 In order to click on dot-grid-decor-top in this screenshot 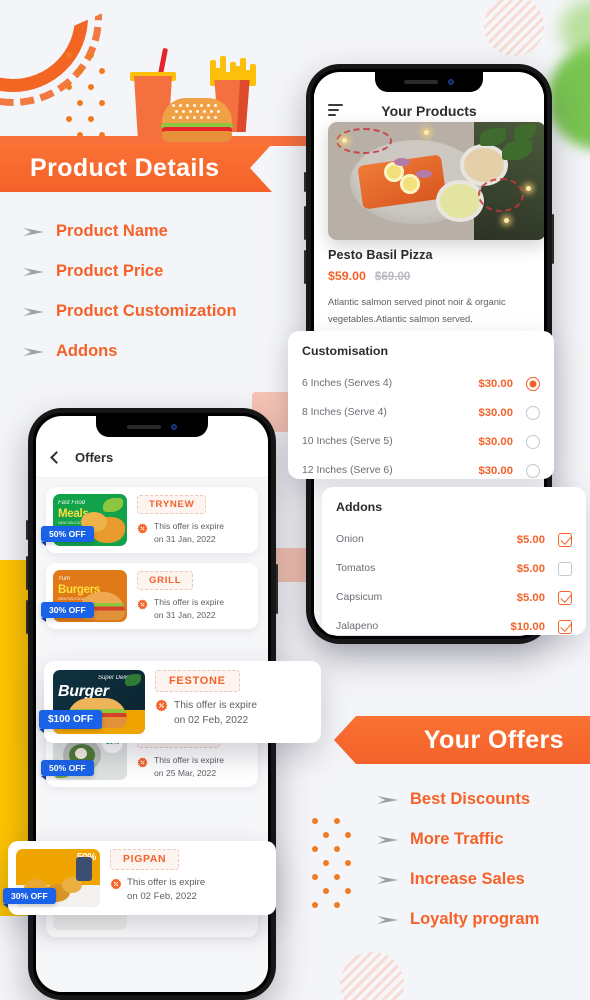, I will do `click(86, 95)`.